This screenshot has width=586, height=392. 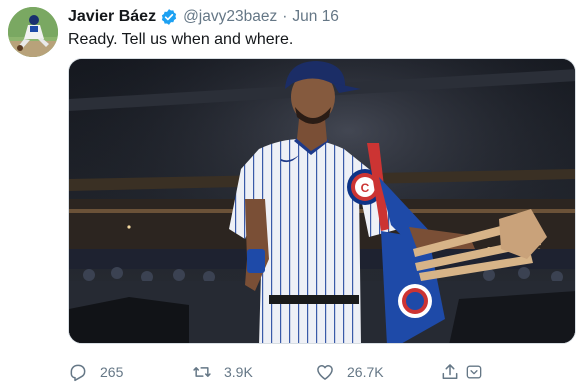 What do you see at coordinates (112, 17) in the screenshot?
I see `author-name: Javier Báez` at bounding box center [112, 17].